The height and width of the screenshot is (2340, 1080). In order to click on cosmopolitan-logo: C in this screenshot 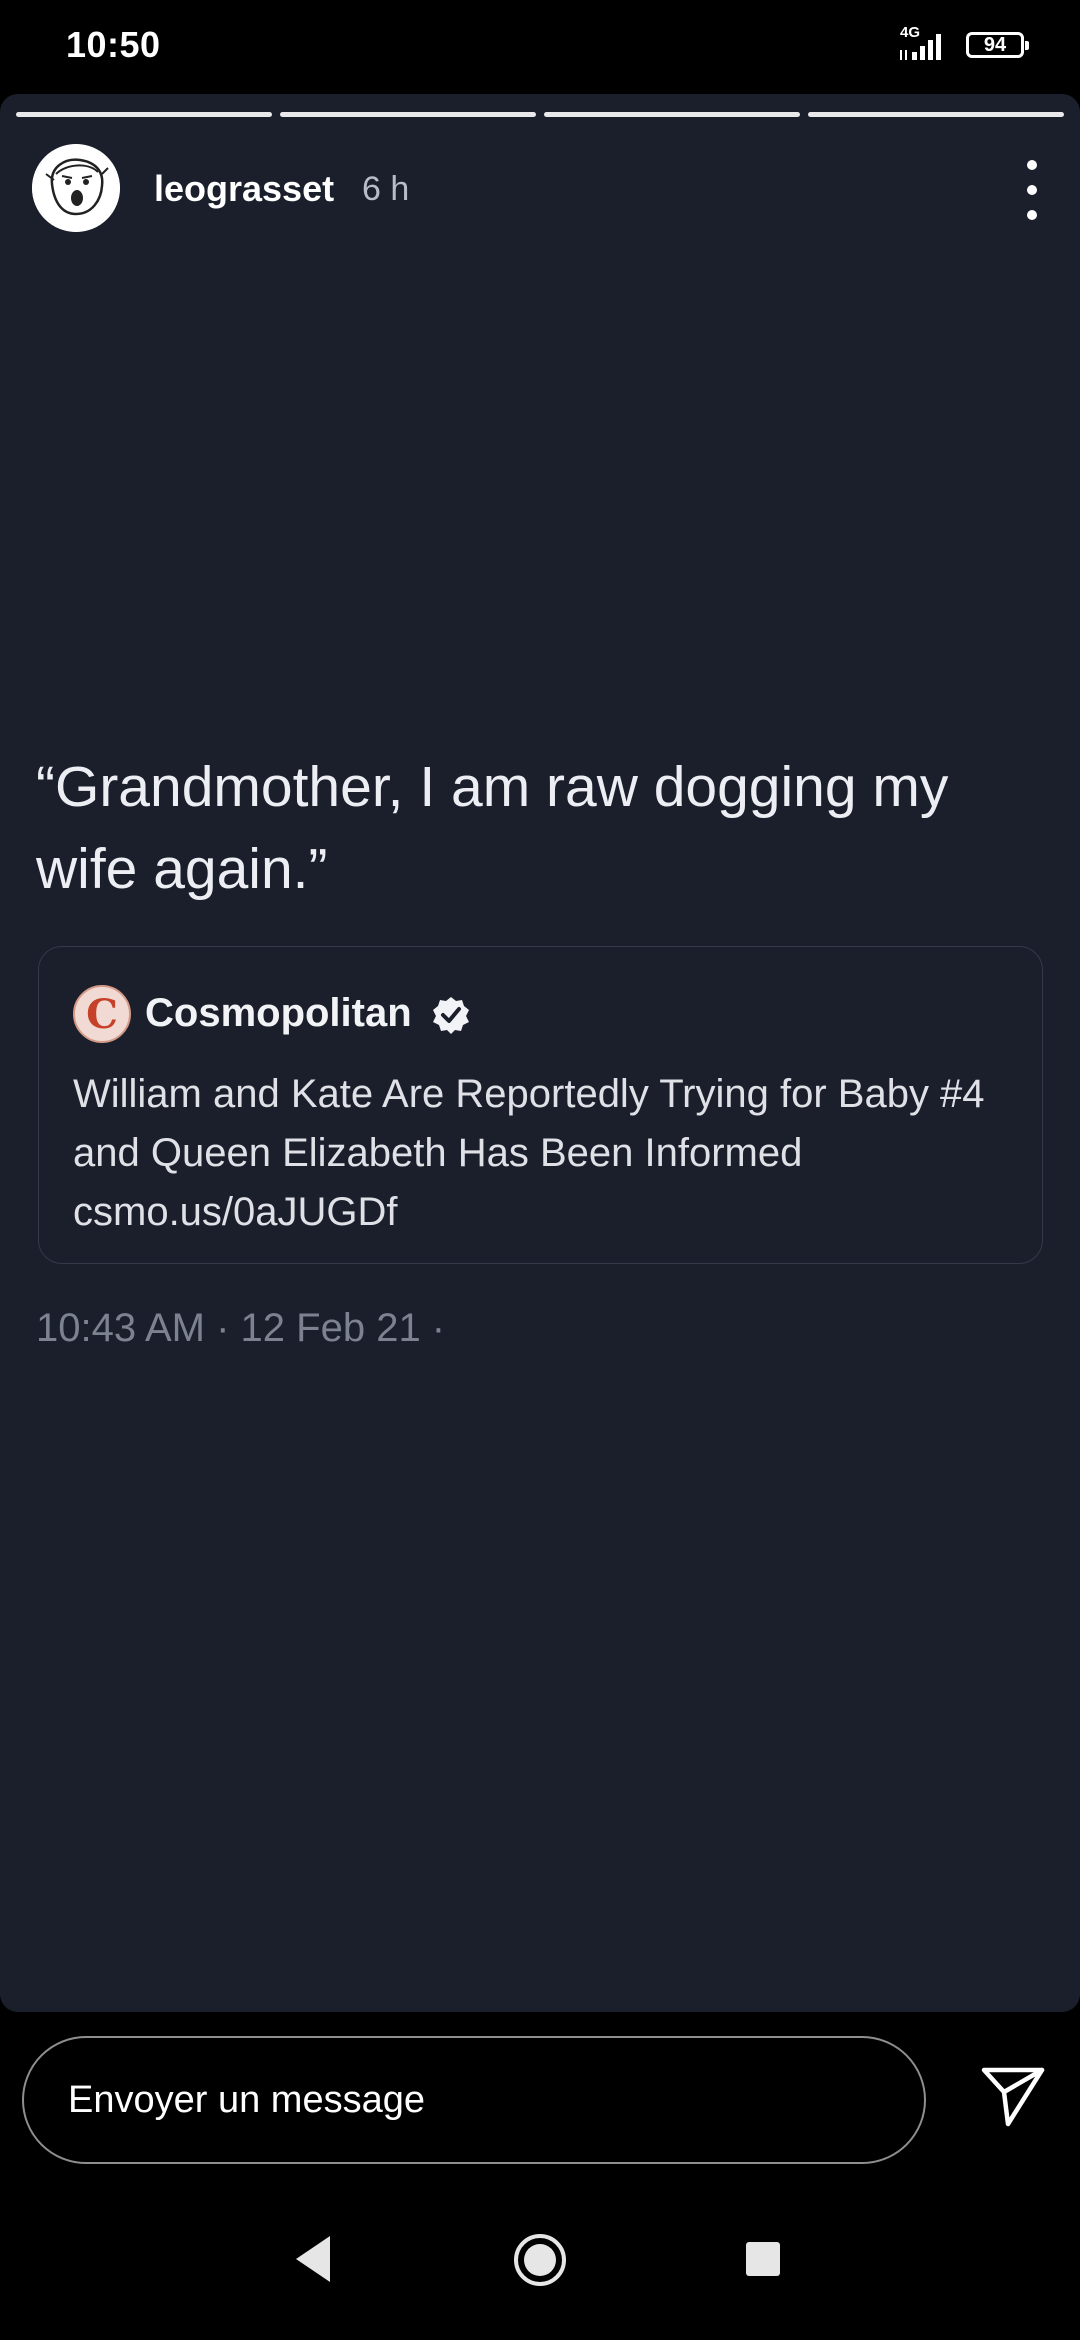, I will do `click(102, 1014)`.